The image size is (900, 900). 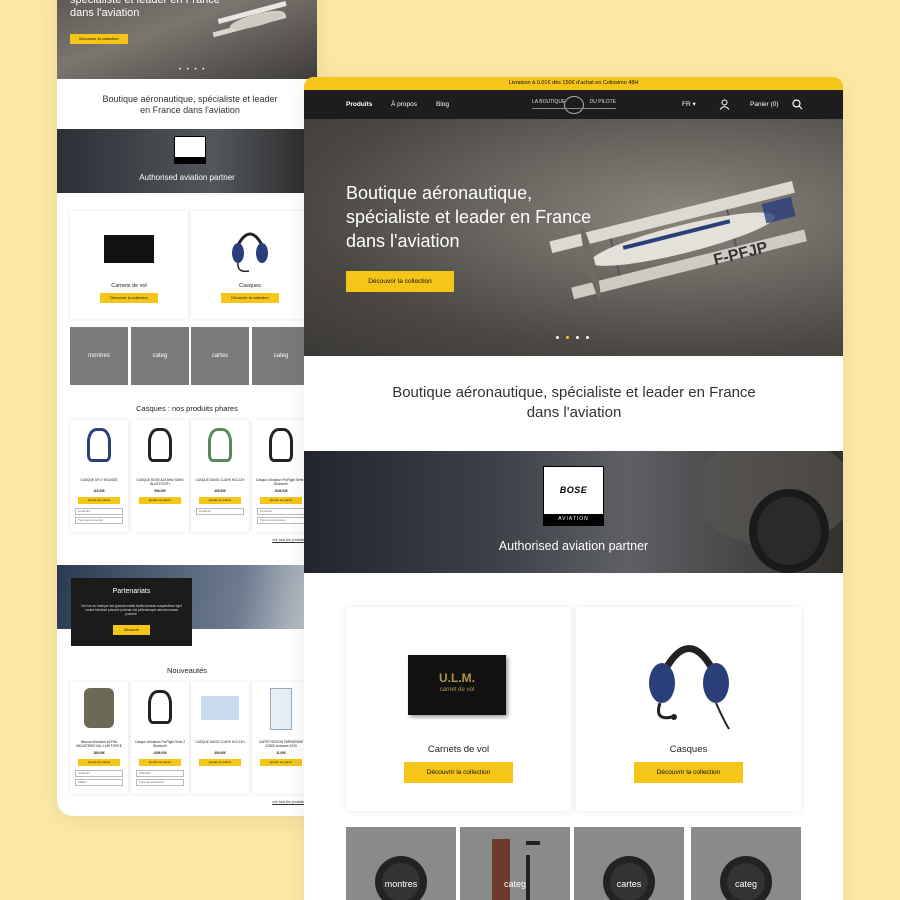 What do you see at coordinates (629, 863) in the screenshot?
I see `category-tile: cartes` at bounding box center [629, 863].